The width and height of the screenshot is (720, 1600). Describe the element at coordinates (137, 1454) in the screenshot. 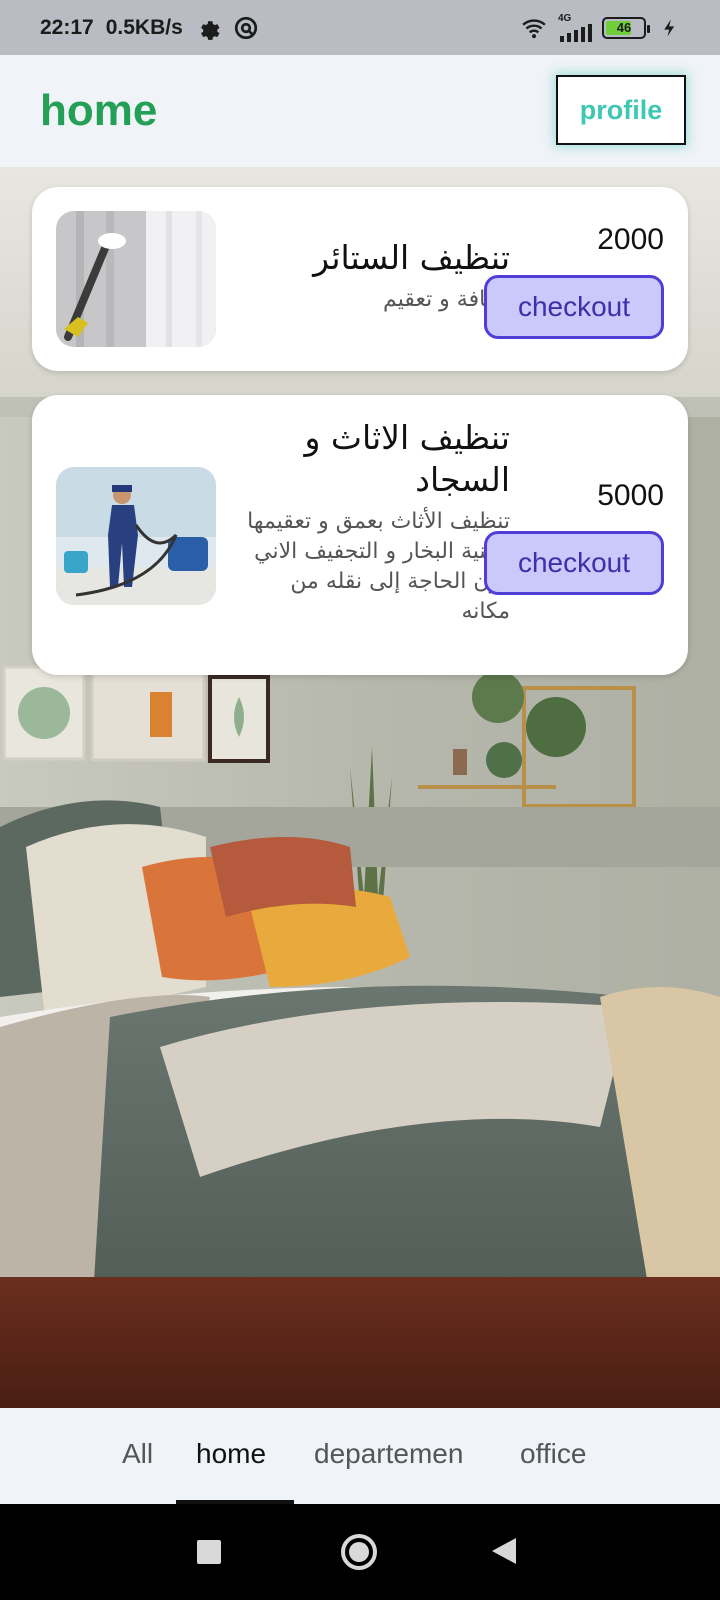

I see `tab-all: All` at that location.